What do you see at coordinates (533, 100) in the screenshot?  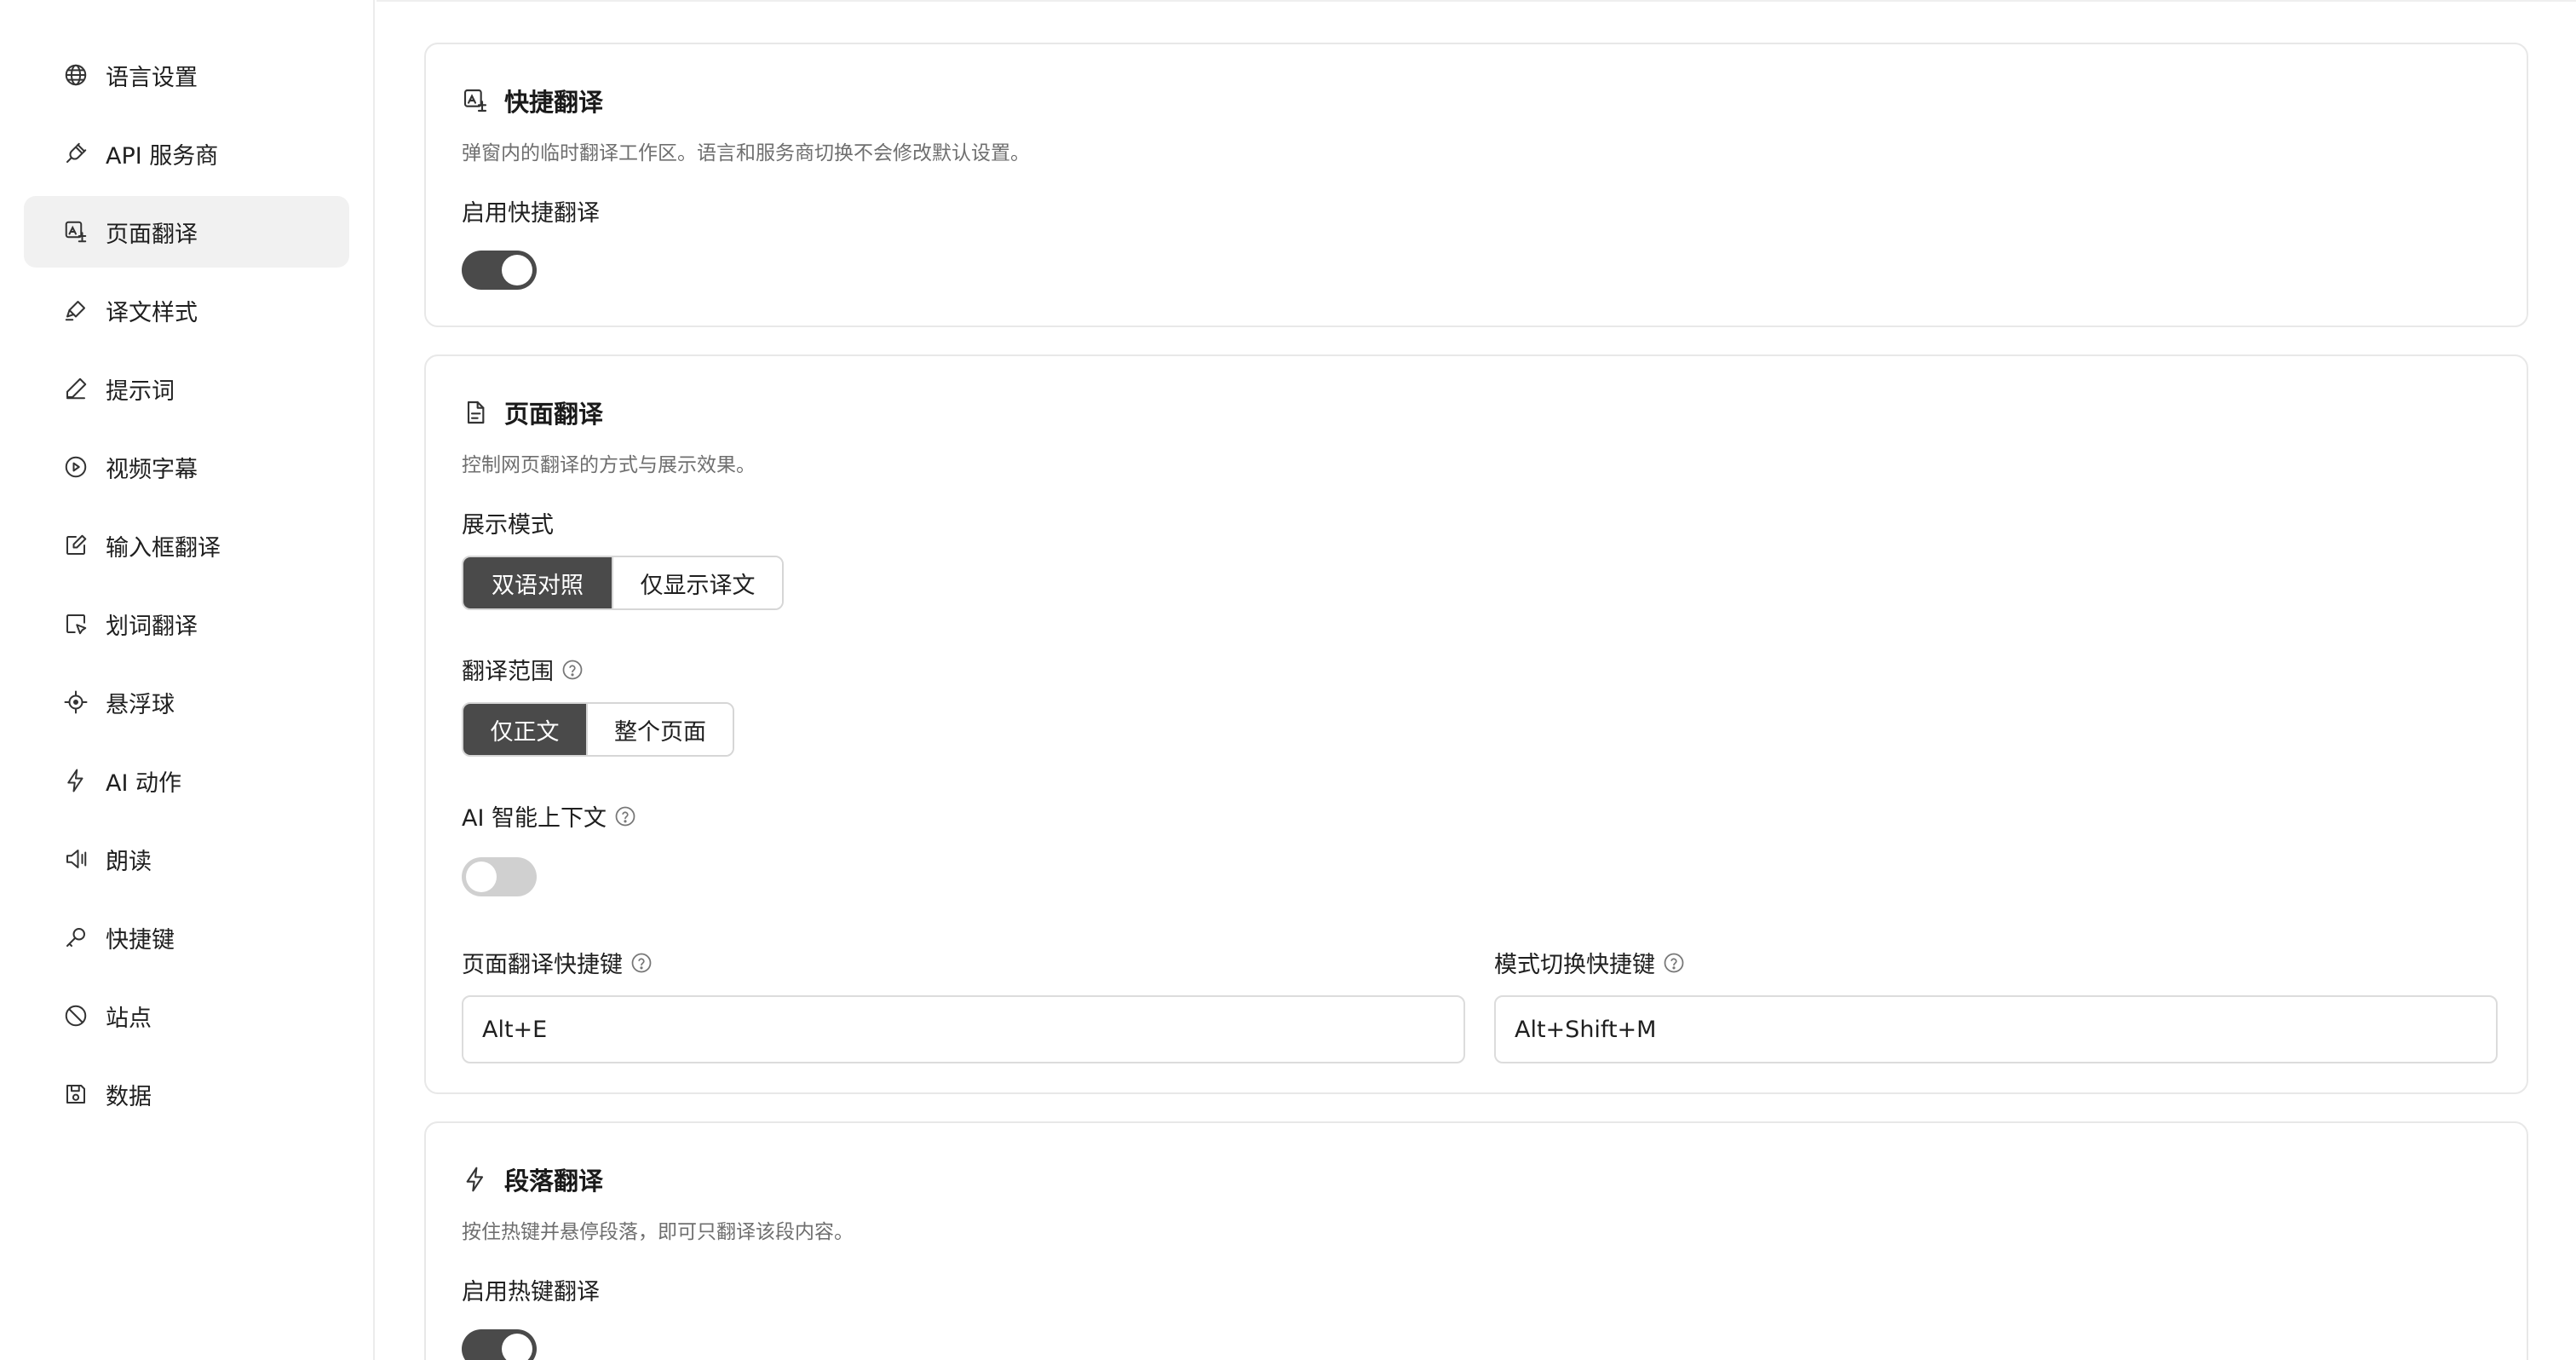 I see `card-title: 快捷翻译` at bounding box center [533, 100].